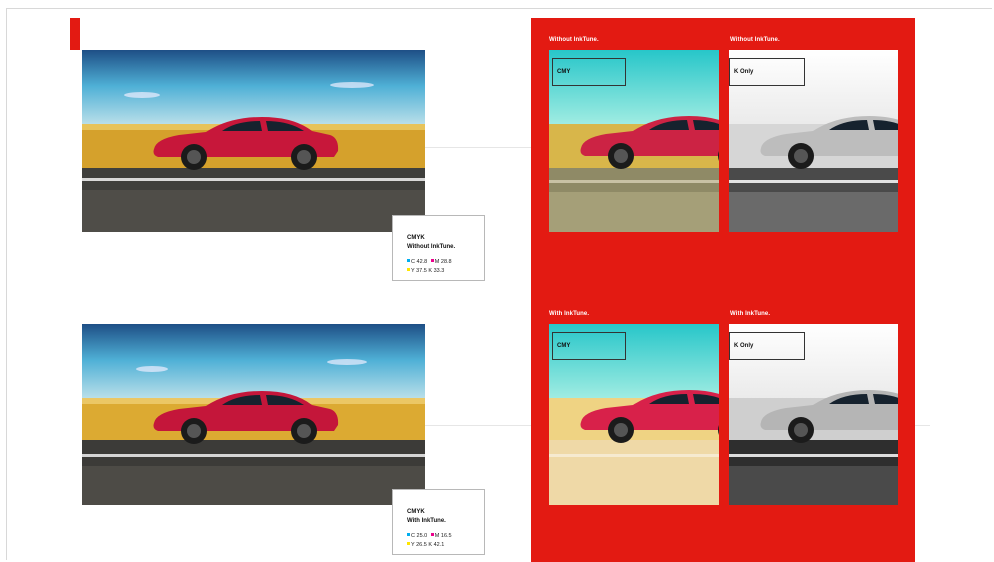 This screenshot has width=994, height=562. I want to click on caption-subtitle: With InkTune., so click(426, 521).